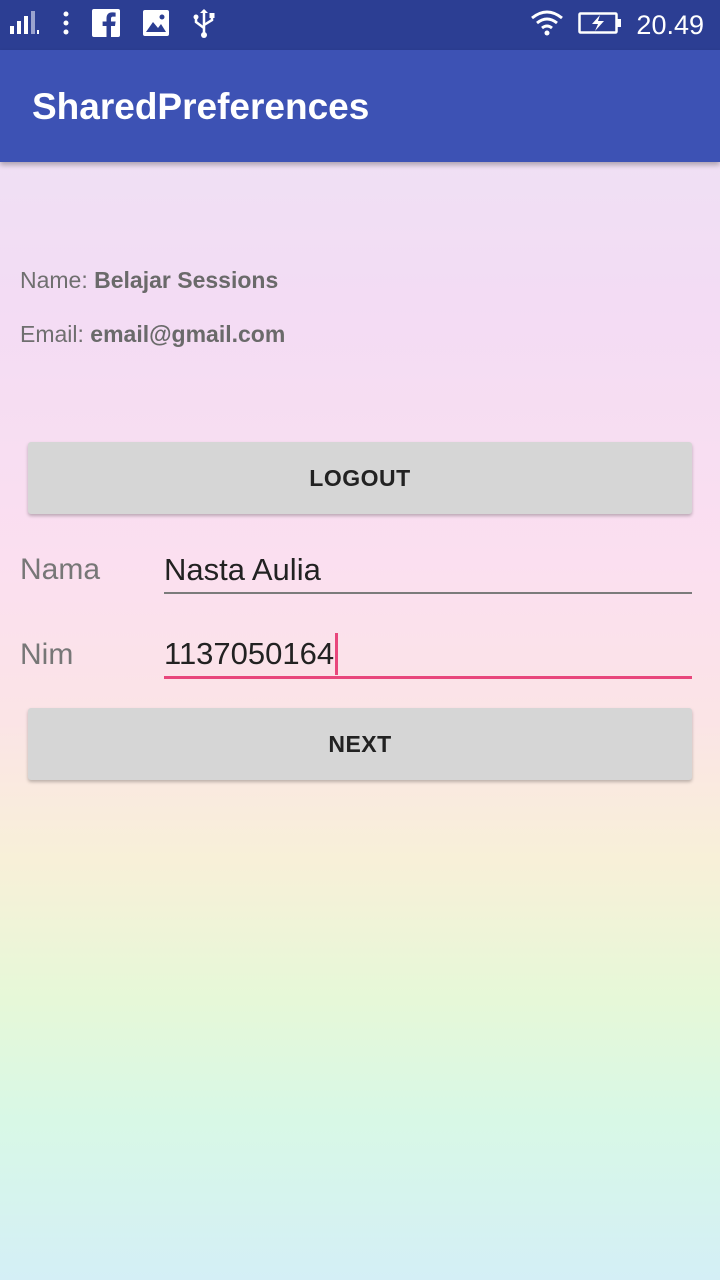  What do you see at coordinates (106, 25) in the screenshot?
I see `facebook-icon` at bounding box center [106, 25].